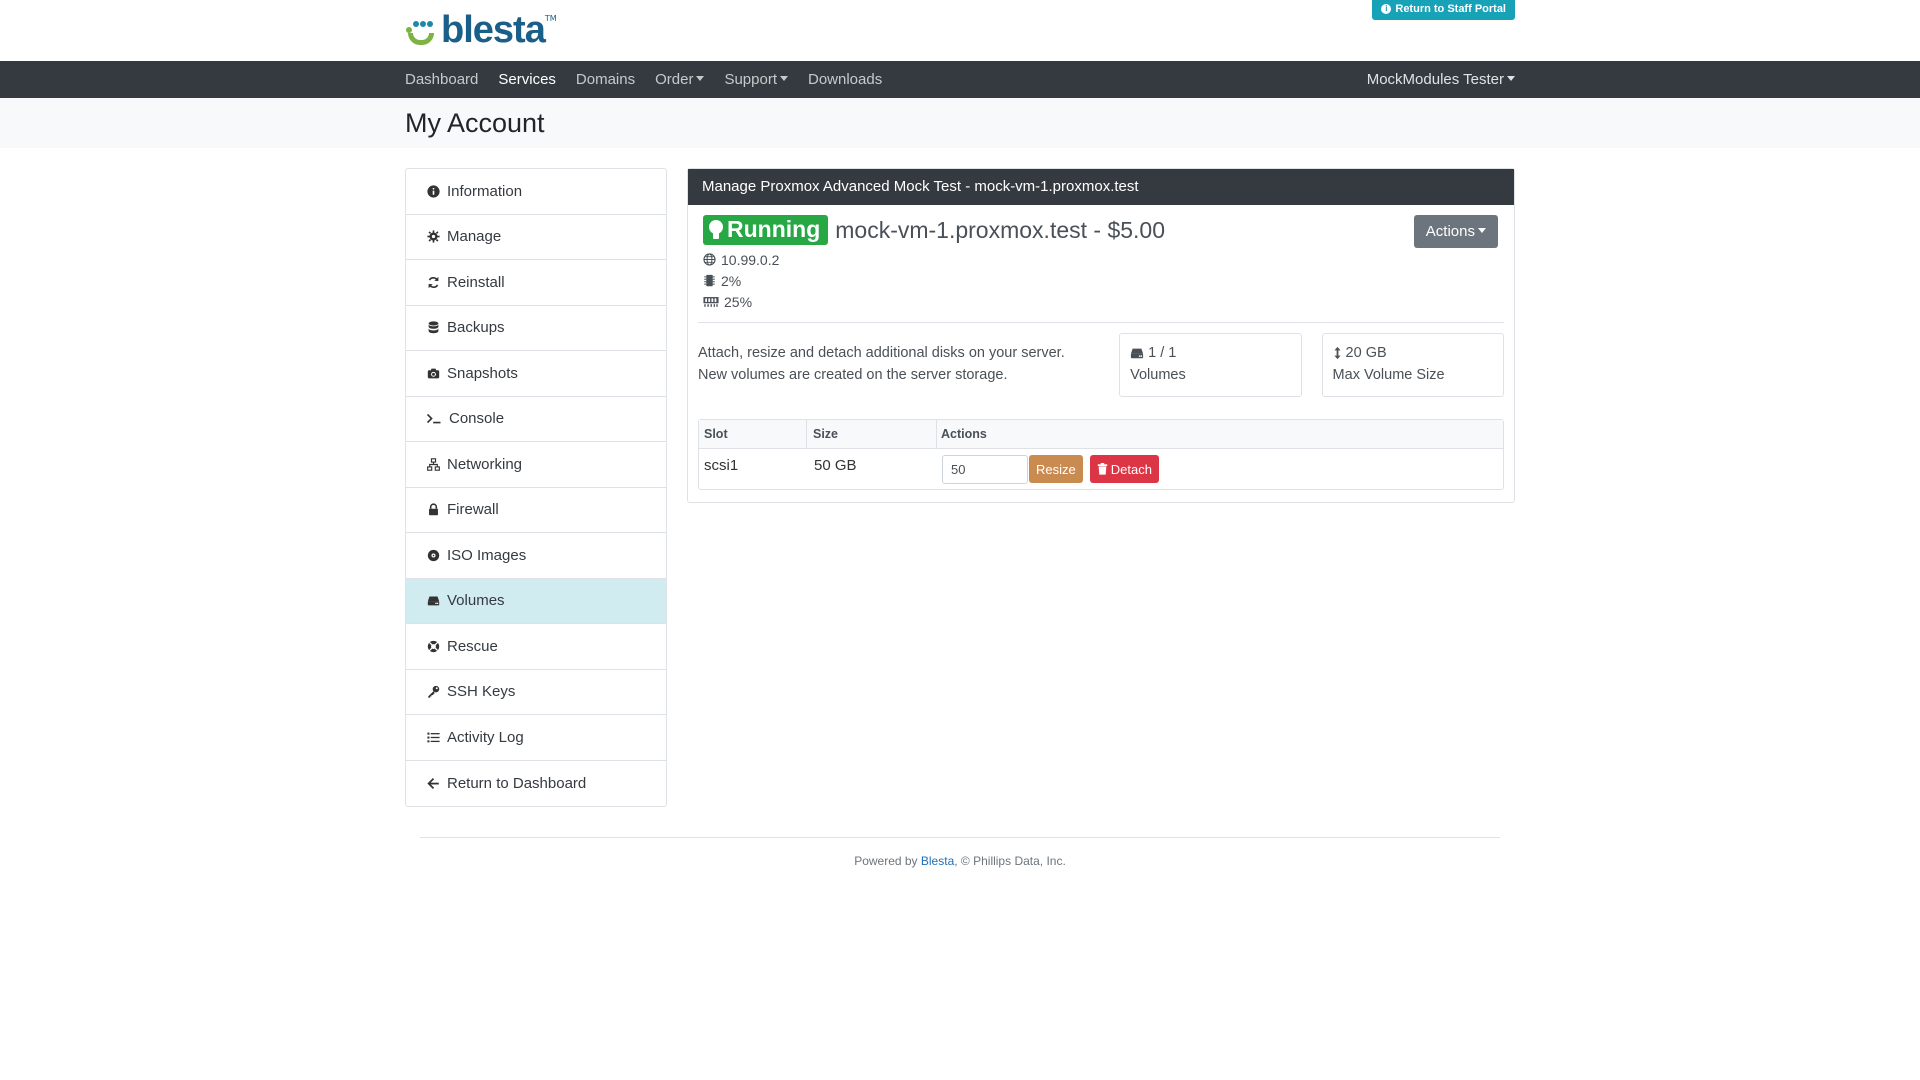 This screenshot has height=1080, width=1920. I want to click on ip-address: 10.99.0.2, so click(750, 259).